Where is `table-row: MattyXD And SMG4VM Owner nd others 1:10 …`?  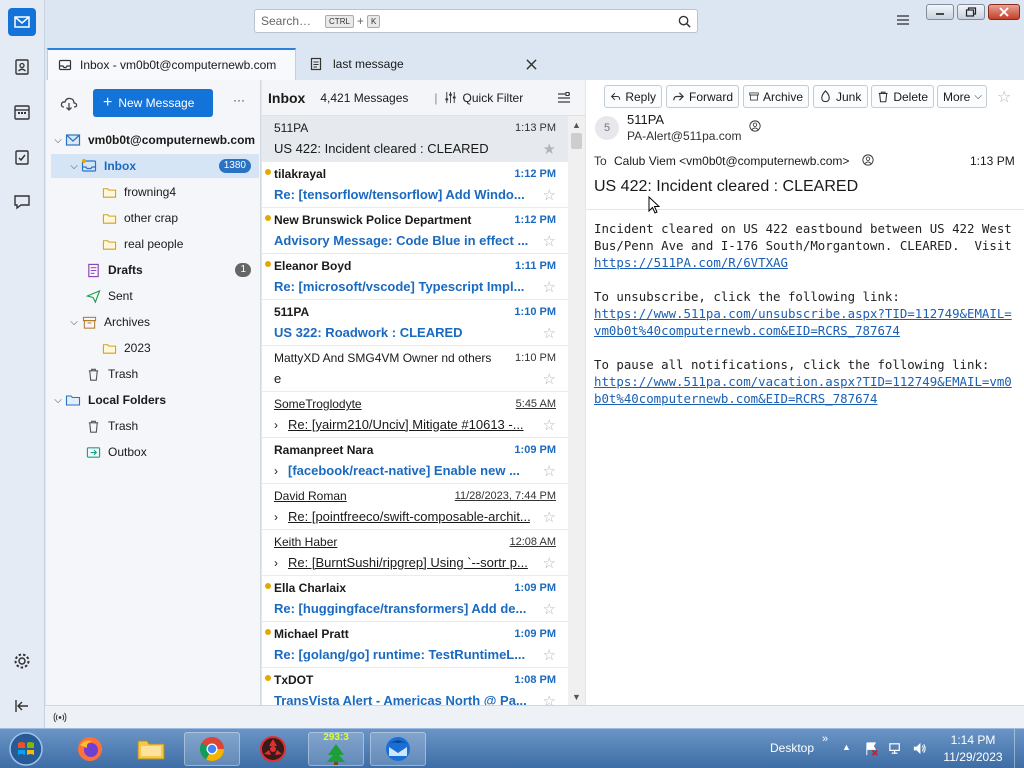
table-row: MattyXD And SMG4VM Owner nd others 1:10 … is located at coordinates (415, 369).